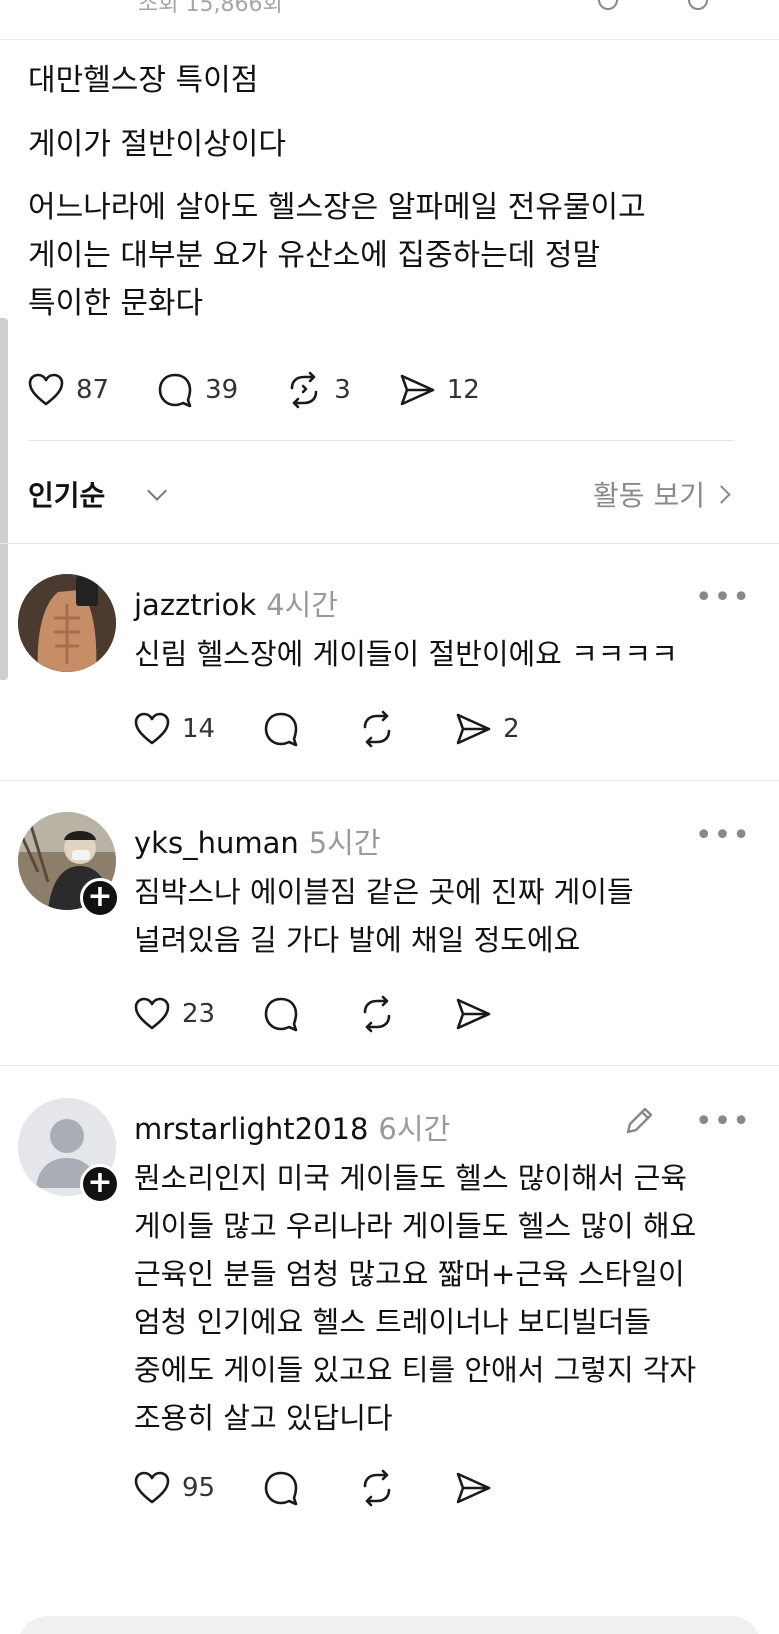 The image size is (779, 1634). I want to click on avatar, so click(67, 623).